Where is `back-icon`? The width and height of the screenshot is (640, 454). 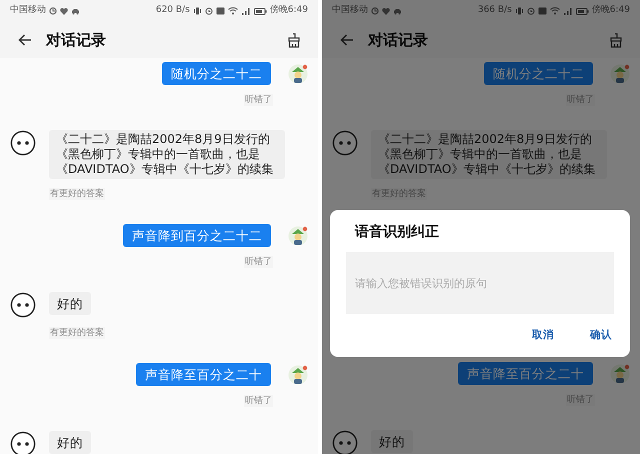 back-icon is located at coordinates (25, 40).